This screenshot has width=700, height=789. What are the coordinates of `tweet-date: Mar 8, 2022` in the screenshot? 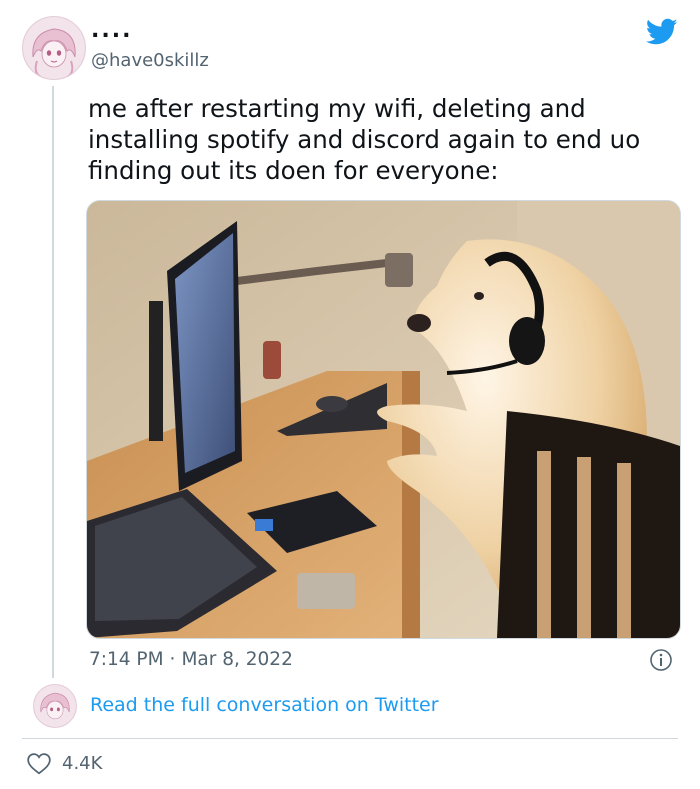 It's located at (237, 659).